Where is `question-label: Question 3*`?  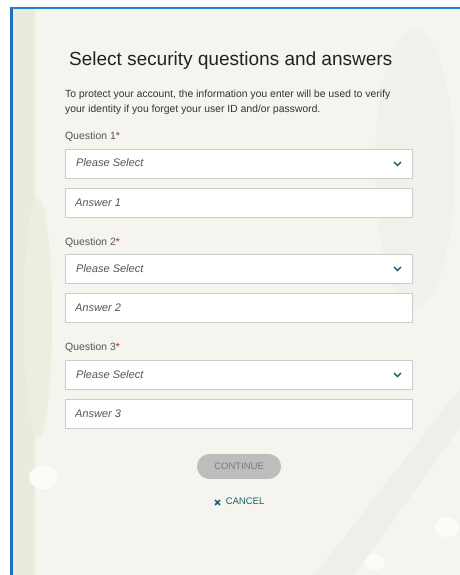
question-label: Question 3* is located at coordinates (92, 348).